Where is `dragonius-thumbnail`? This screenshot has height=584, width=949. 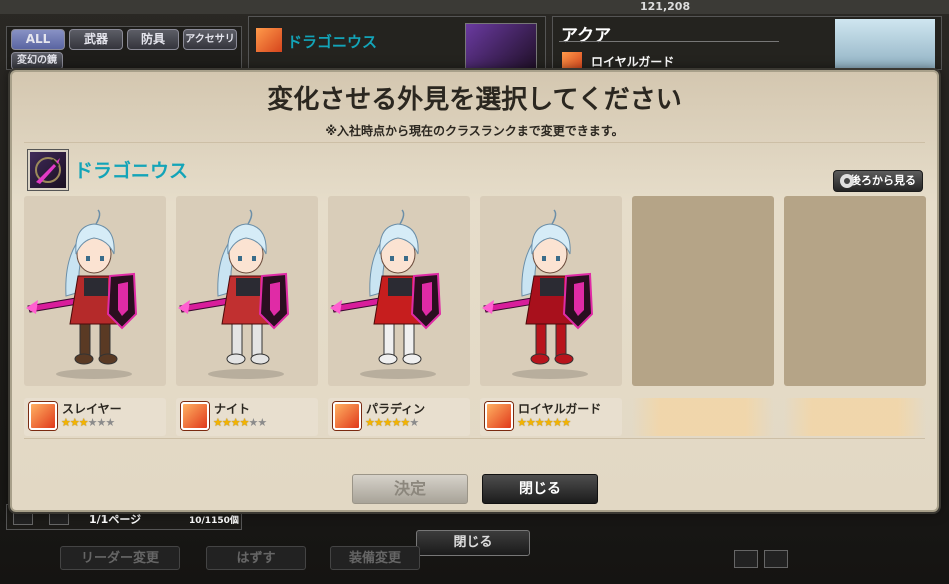 dragonius-thumbnail is located at coordinates (501, 46).